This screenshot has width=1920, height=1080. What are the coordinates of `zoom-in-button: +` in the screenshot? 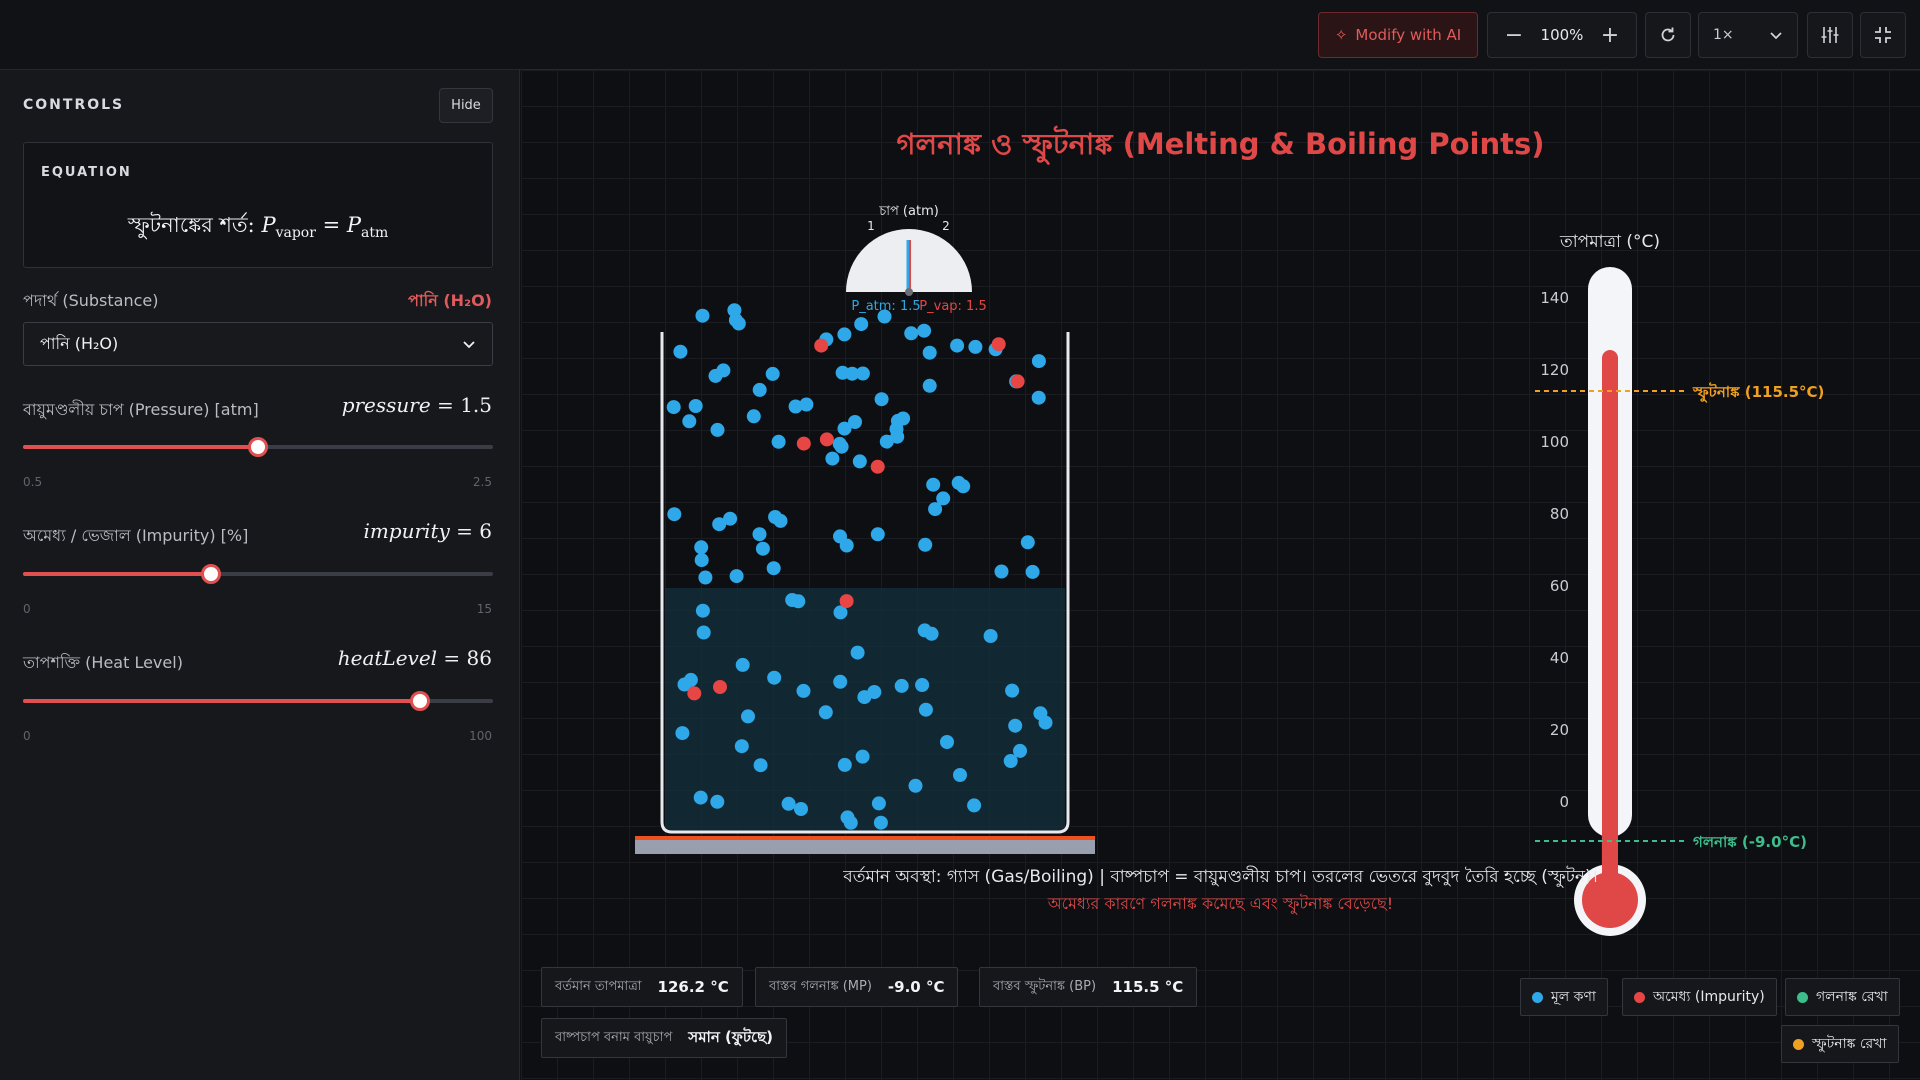 It's located at (1610, 35).